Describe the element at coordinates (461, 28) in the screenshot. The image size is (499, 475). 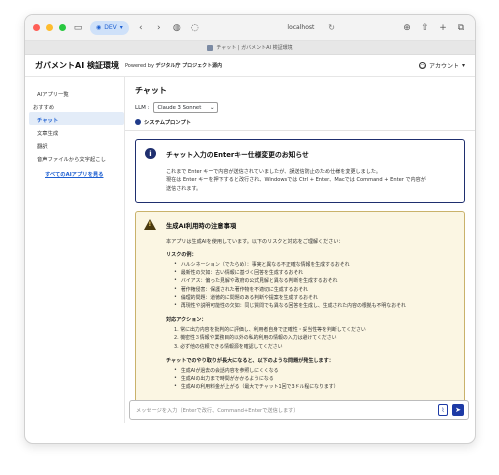
I see `tab-overview-icon: ⧉` at that location.